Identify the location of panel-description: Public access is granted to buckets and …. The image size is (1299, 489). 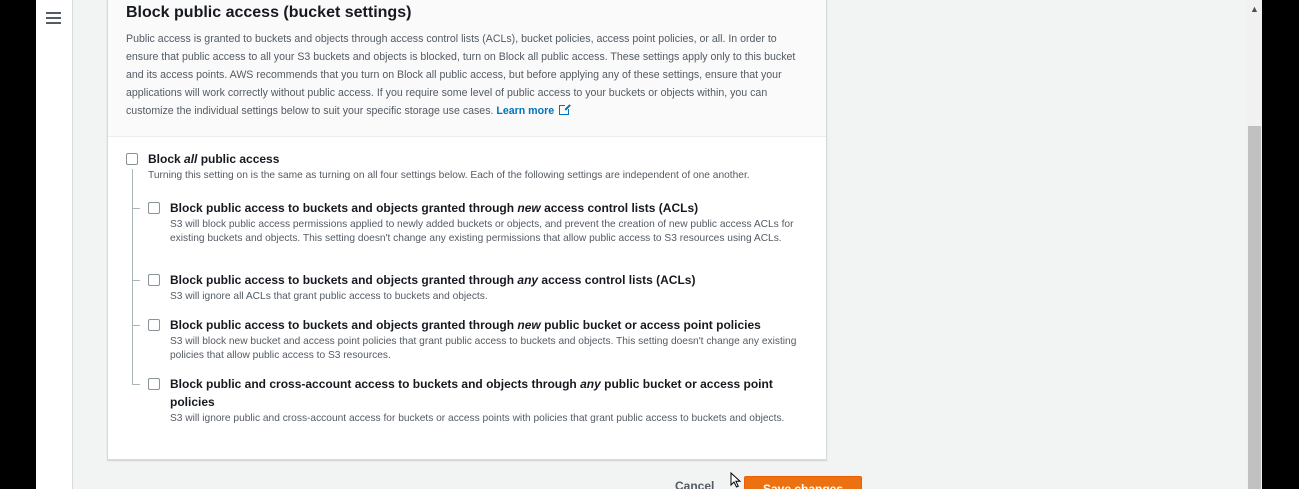
(467, 75).